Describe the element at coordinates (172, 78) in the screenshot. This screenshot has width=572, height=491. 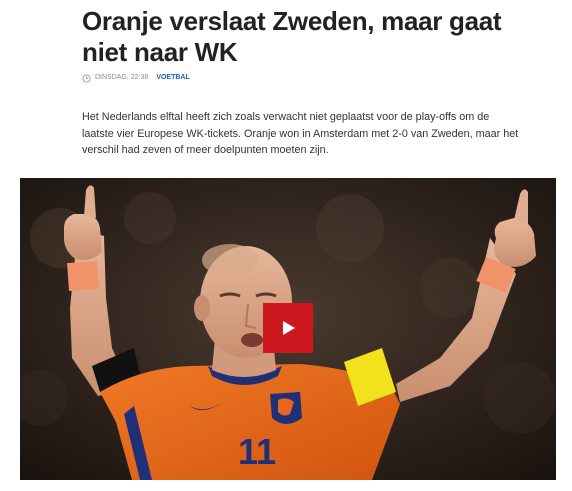
I see `category-link: VOETBAL` at that location.